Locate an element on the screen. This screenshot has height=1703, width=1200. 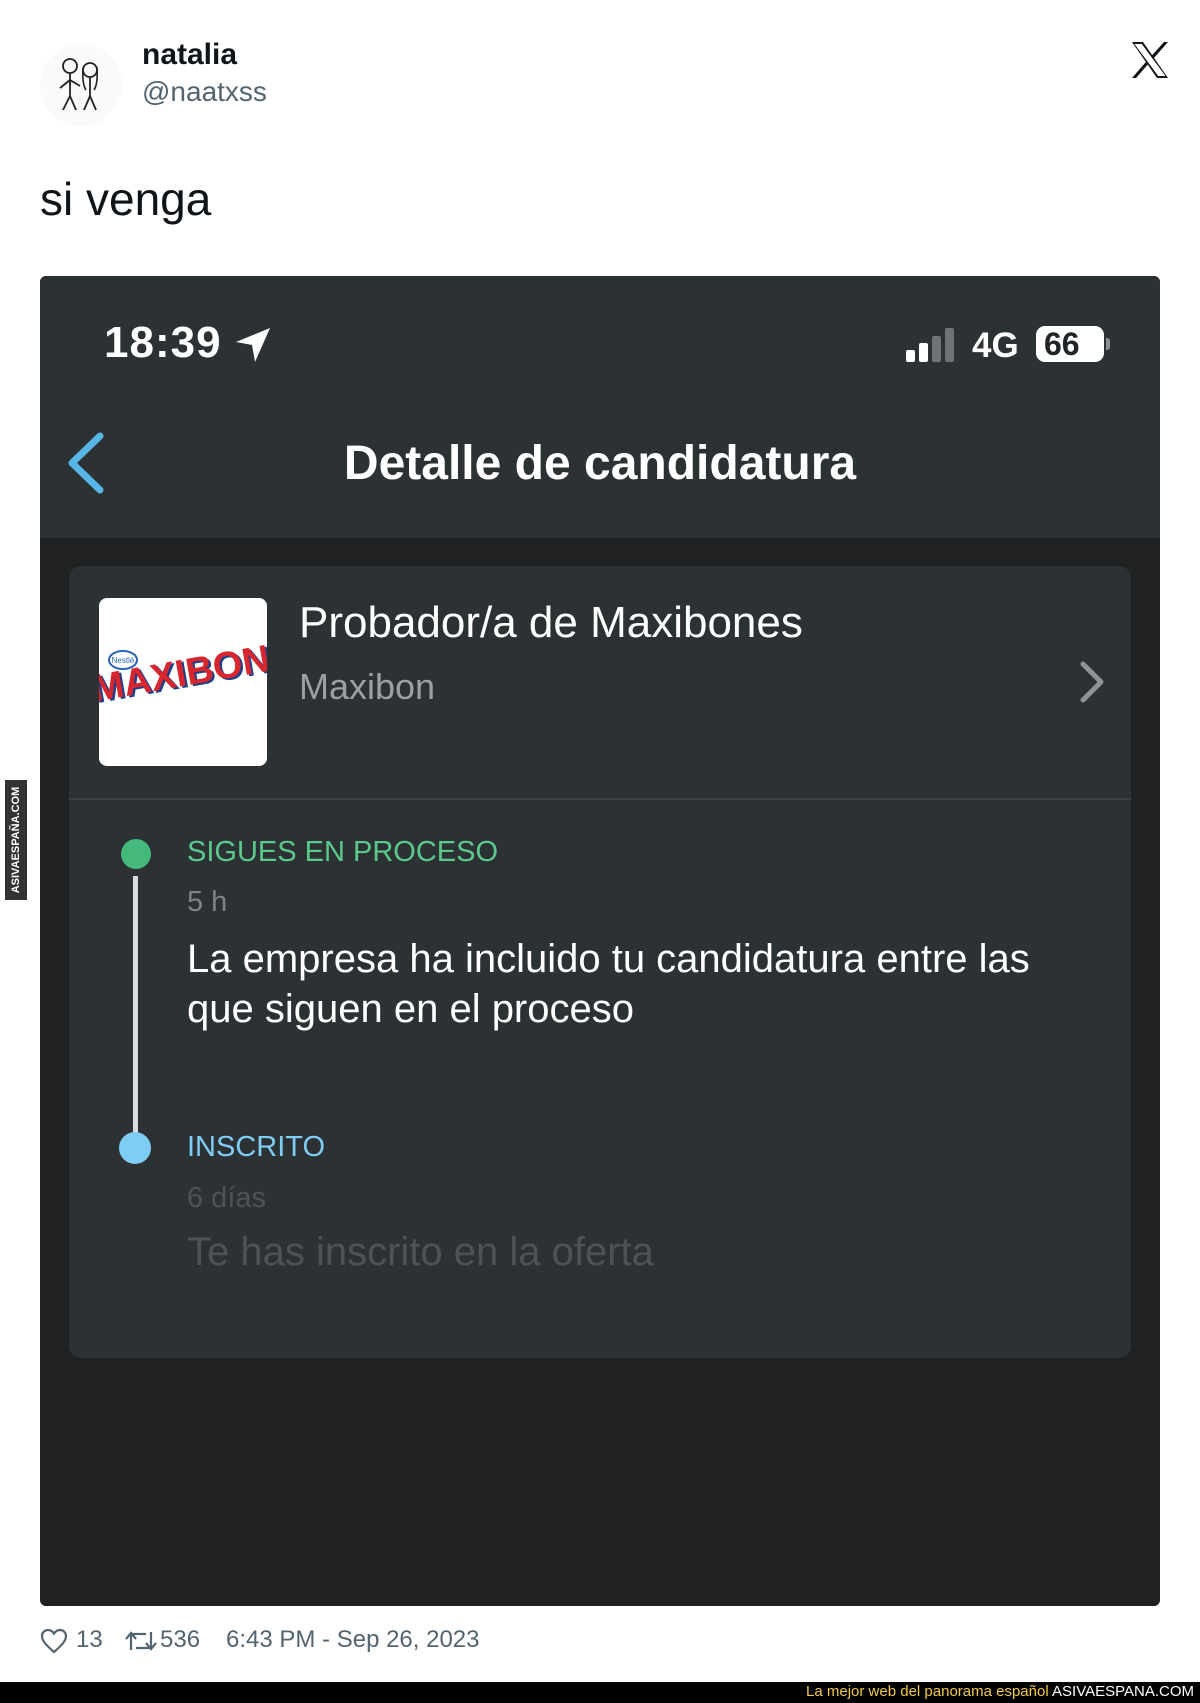
side-watermark: ASIVAESPAÑA.COM is located at coordinates (16, 840).